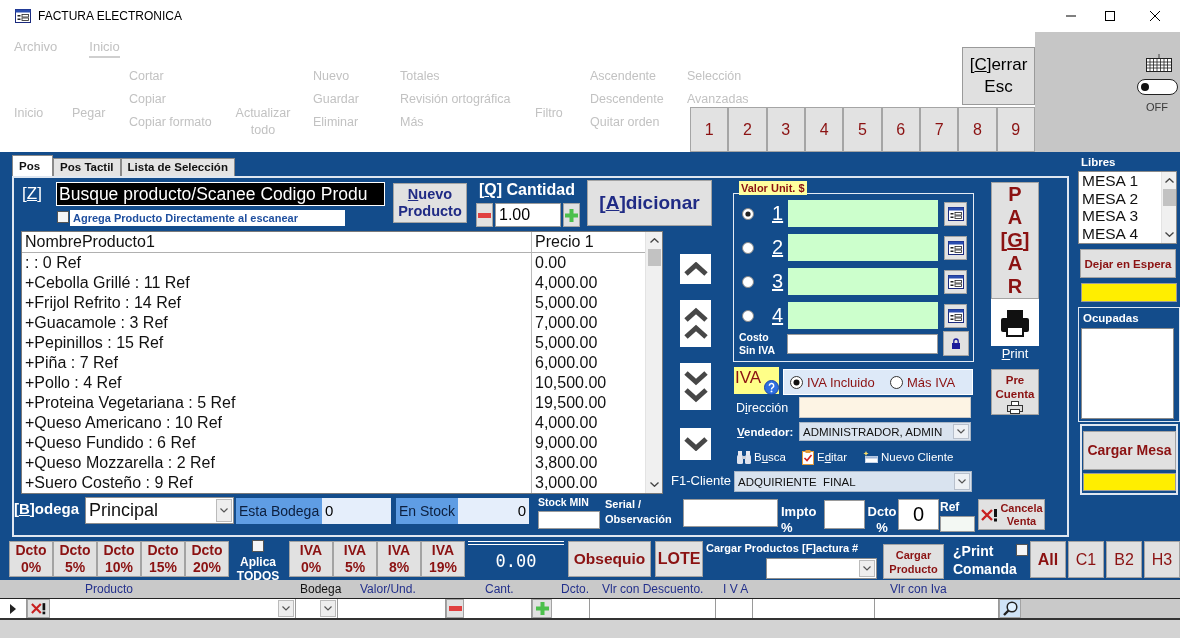 Image resolution: width=1180 pixels, height=638 pixels. I want to click on invoice-combo, so click(821, 568).